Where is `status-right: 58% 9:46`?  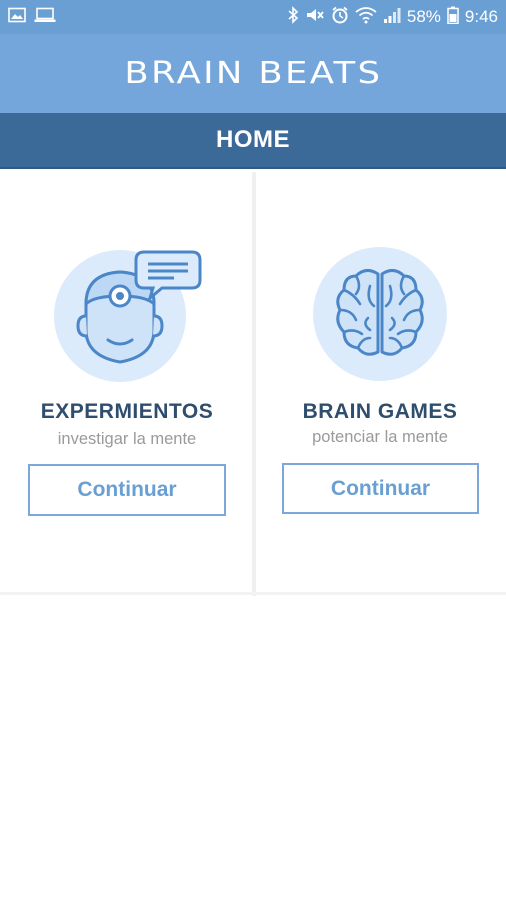
status-right: 58% 9:46 is located at coordinates (392, 17).